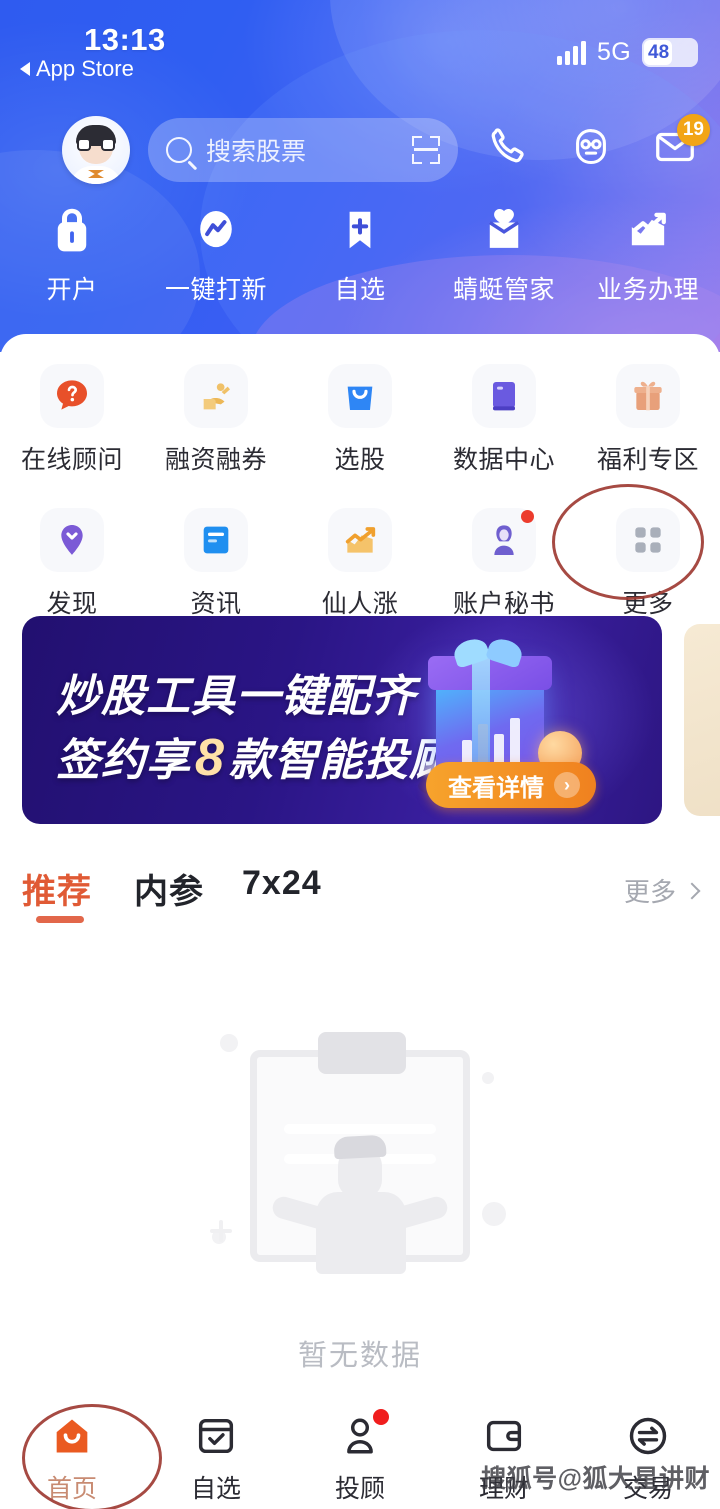 Image resolution: width=720 pixels, height=1509 pixels. I want to click on chevron-right-icon, so click(692, 890).